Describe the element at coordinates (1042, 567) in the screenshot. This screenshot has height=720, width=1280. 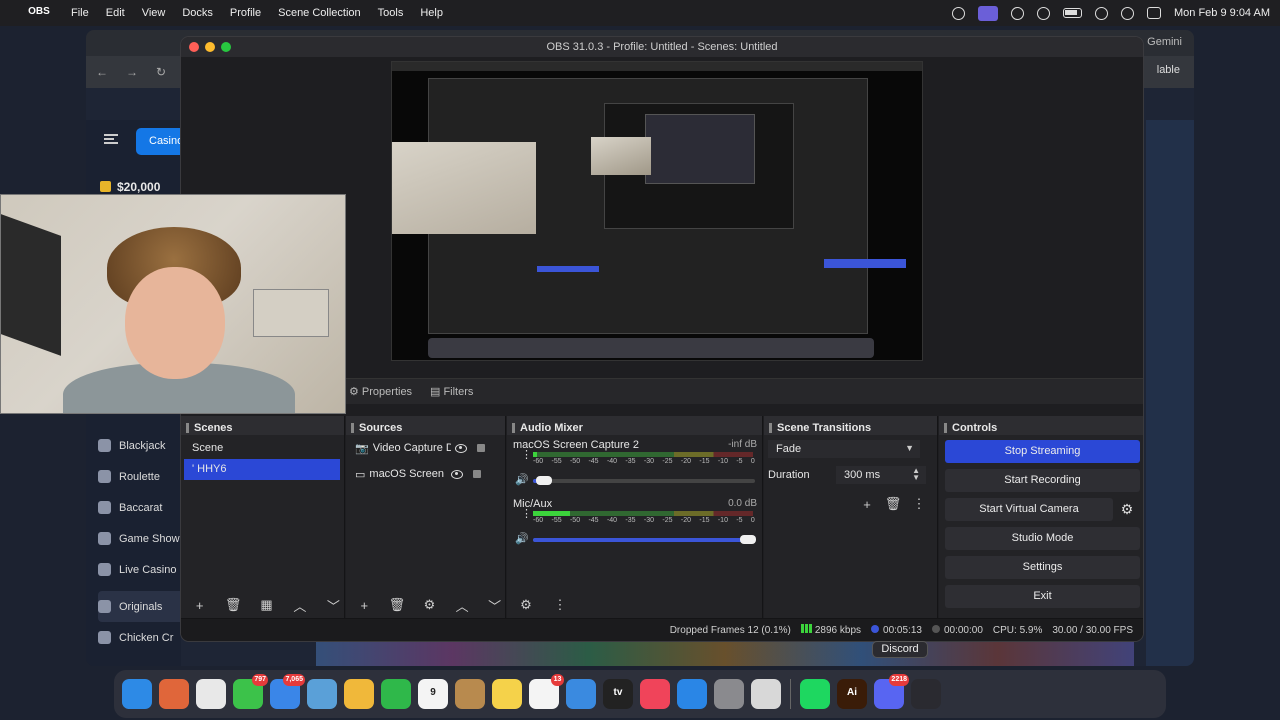
I see `settings-button: Settings` at that location.